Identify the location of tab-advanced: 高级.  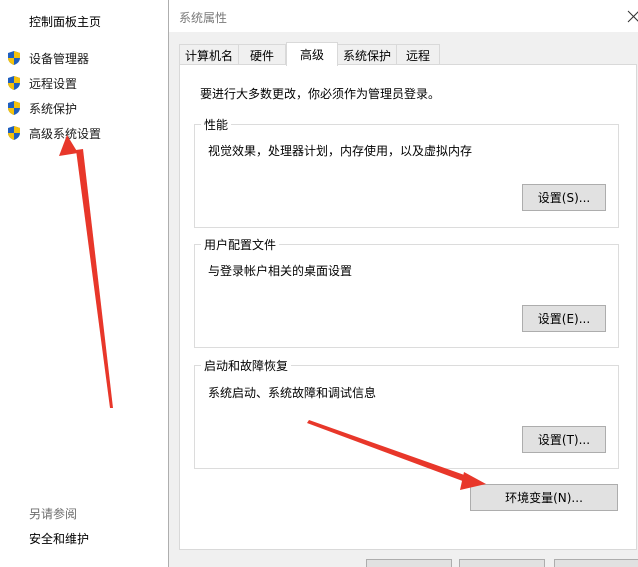
(312, 54).